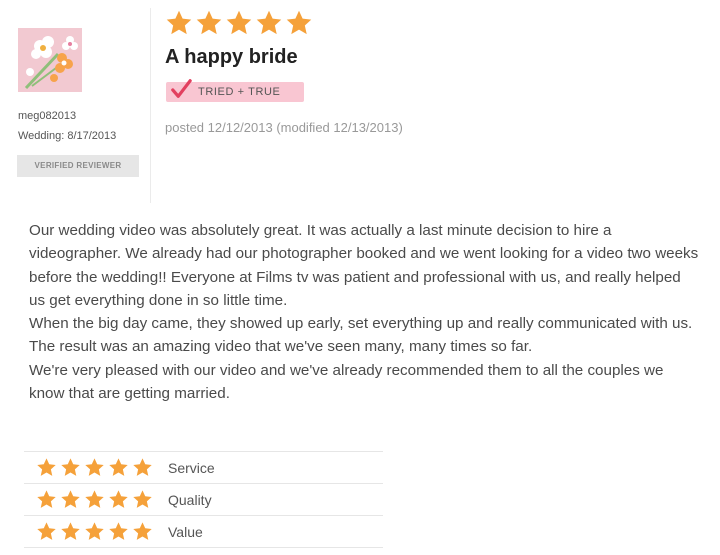 This screenshot has height=555, width=720. I want to click on flower-bouquet-icon, so click(50, 60).